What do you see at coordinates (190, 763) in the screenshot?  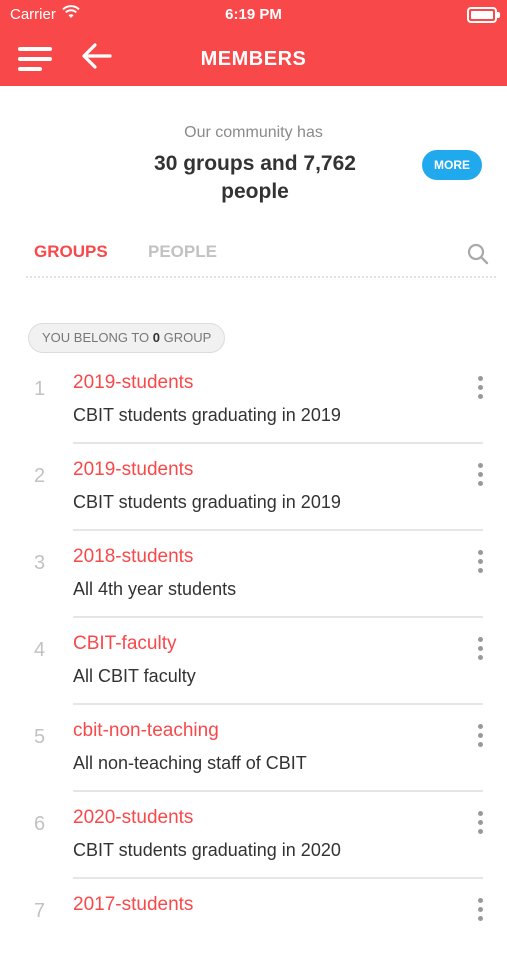 I see `group-description: All non-teaching staff of CBIT` at bounding box center [190, 763].